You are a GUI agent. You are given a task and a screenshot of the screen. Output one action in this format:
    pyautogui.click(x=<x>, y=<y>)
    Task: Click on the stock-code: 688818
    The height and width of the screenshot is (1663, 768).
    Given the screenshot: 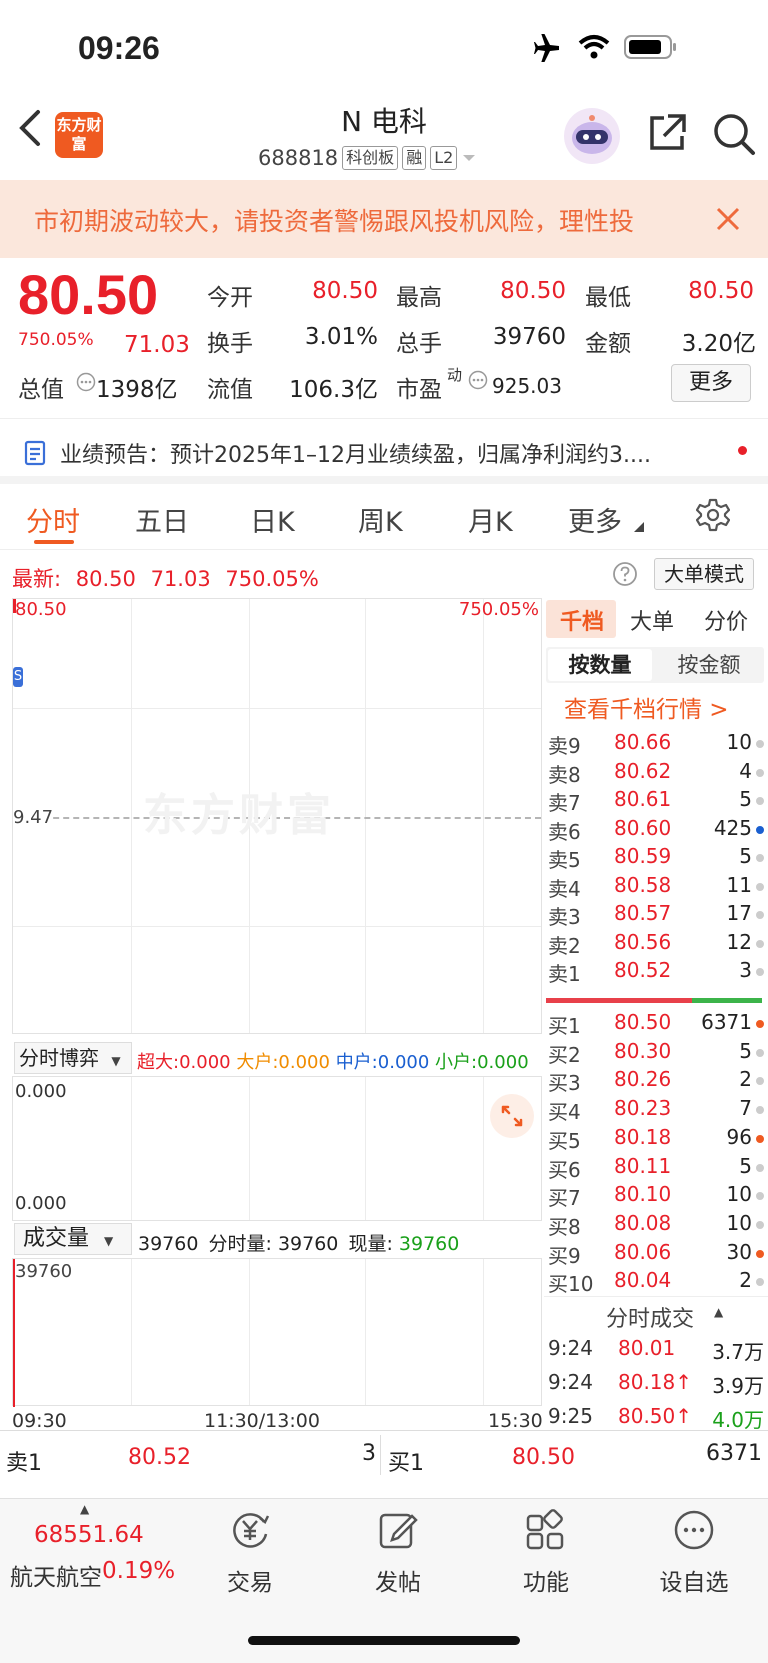 What is the action you would take?
    pyautogui.click(x=298, y=158)
    